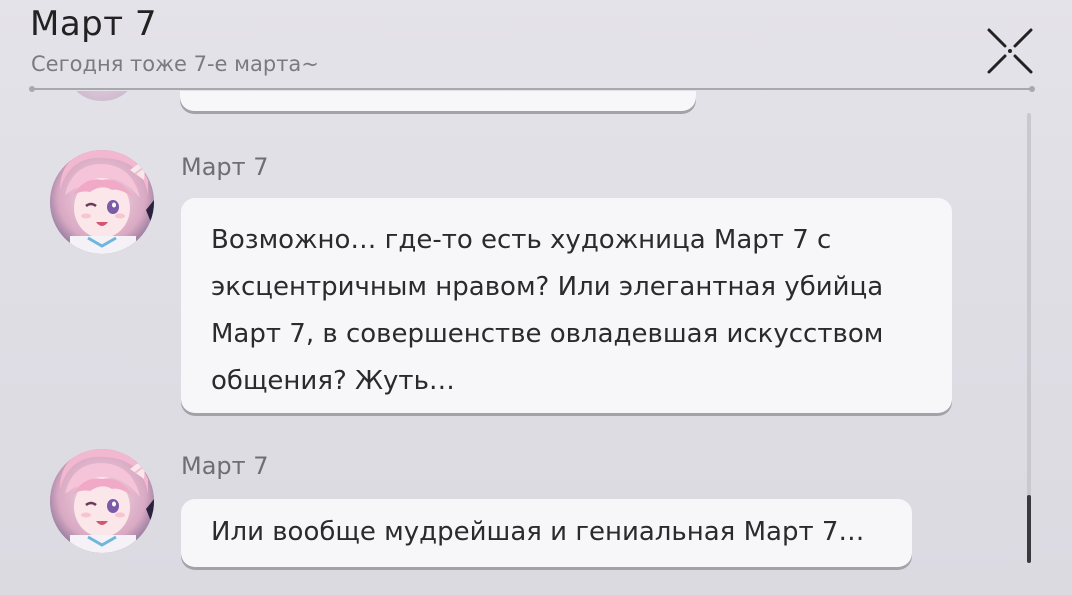  I want to click on chat-subtitle: Сегодня тоже 7-е марта~, so click(175, 64).